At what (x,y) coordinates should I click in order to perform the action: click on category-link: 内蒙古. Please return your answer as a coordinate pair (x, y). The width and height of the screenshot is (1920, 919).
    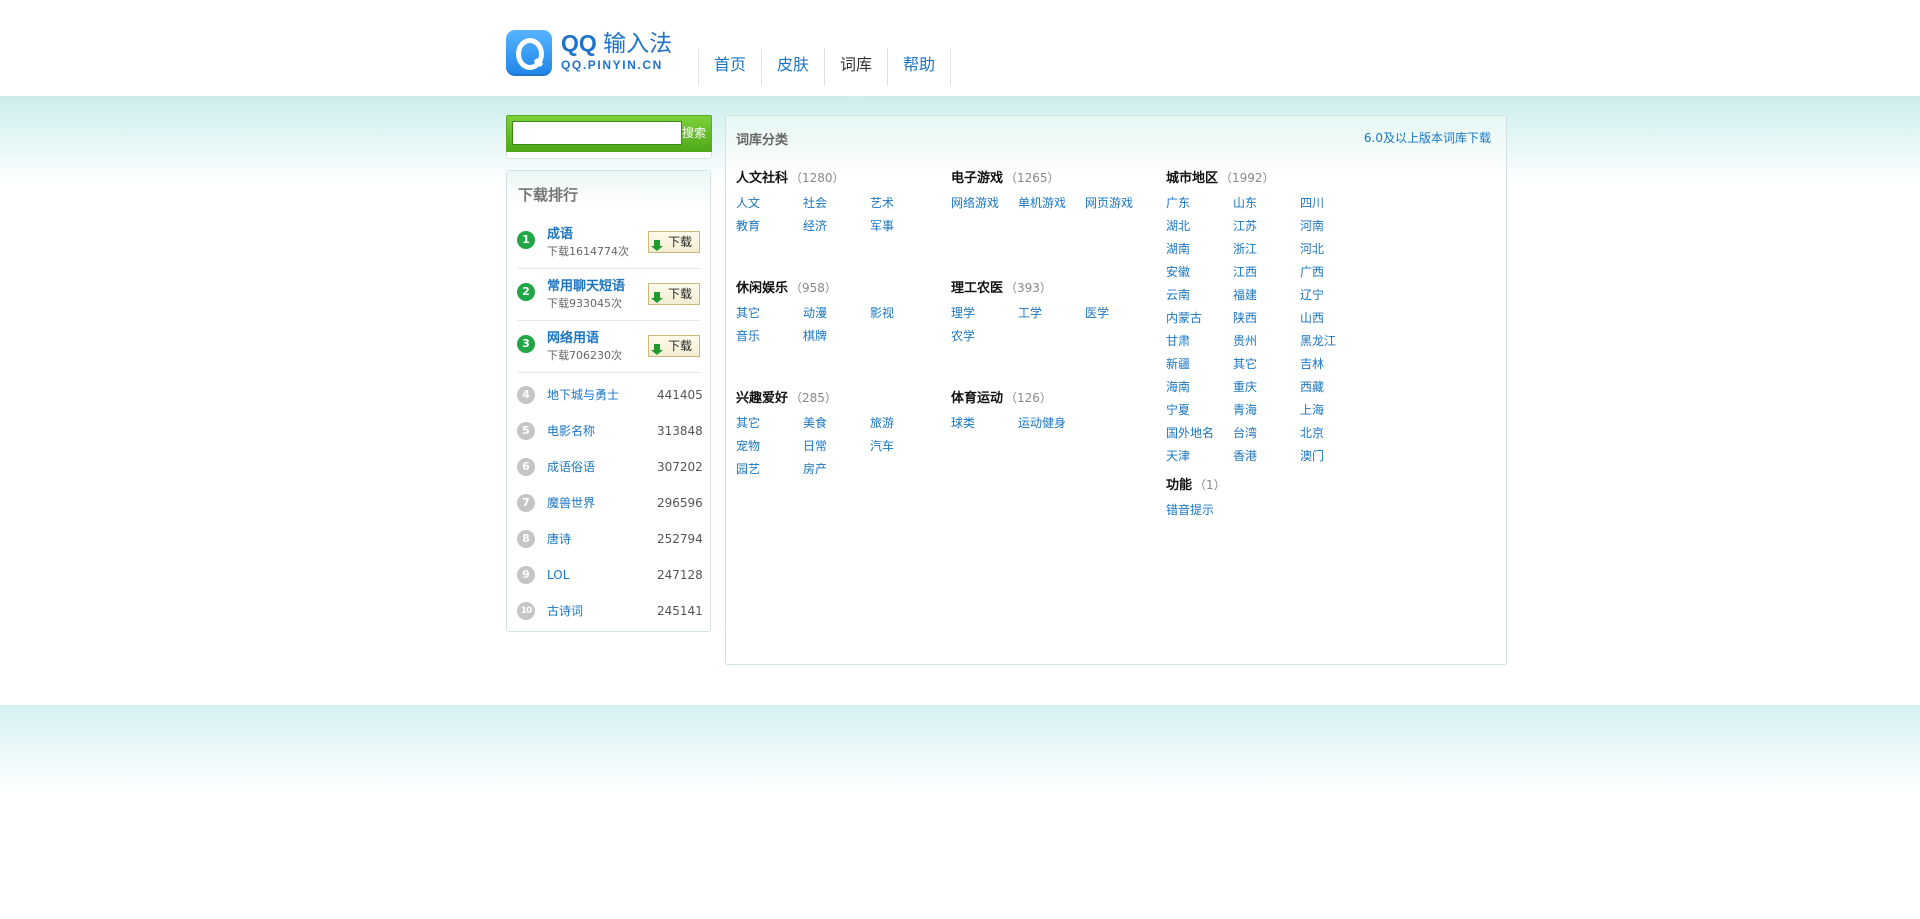
    Looking at the image, I should click on (1184, 317).